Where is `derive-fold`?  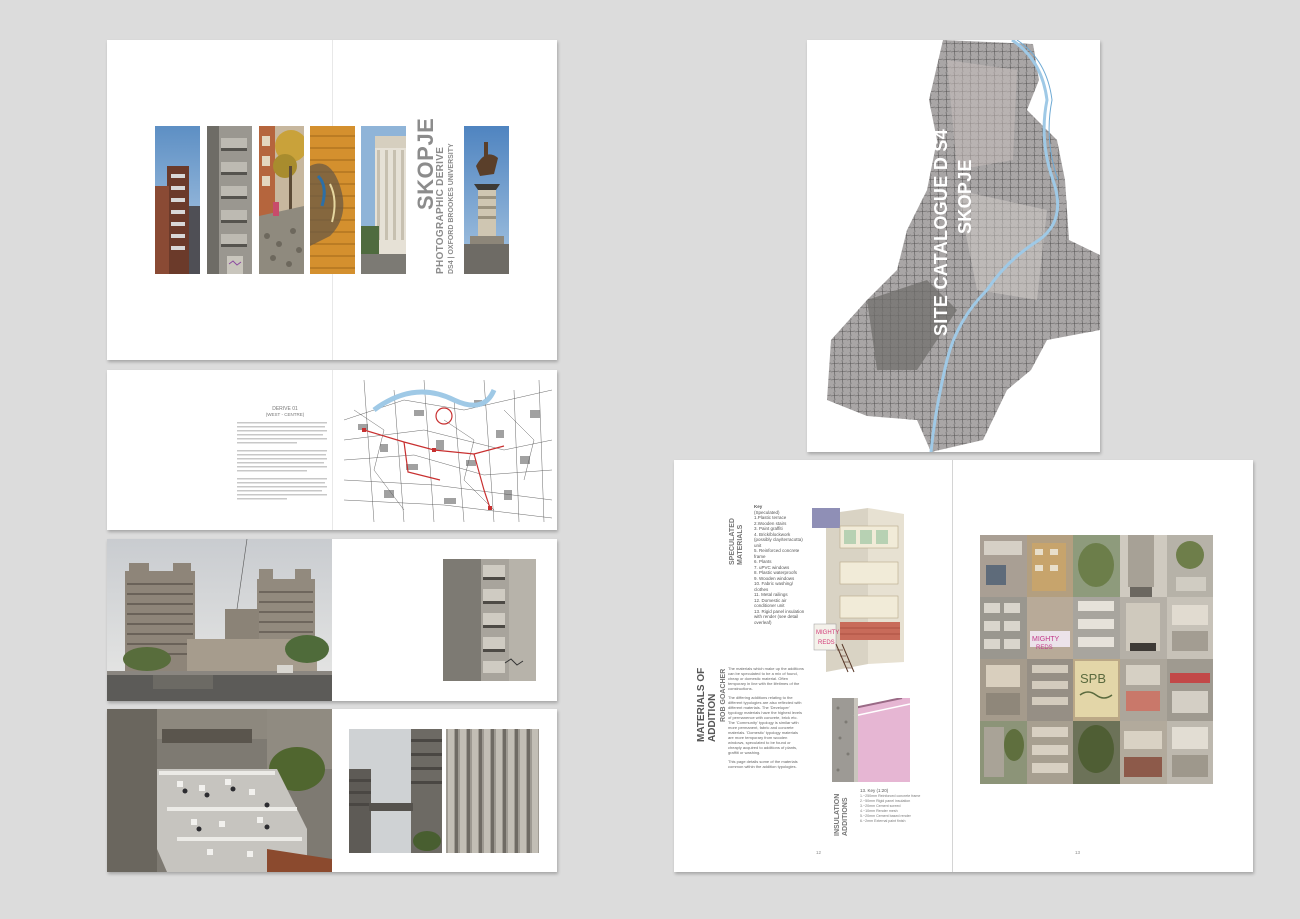
derive-fold is located at coordinates (332, 450).